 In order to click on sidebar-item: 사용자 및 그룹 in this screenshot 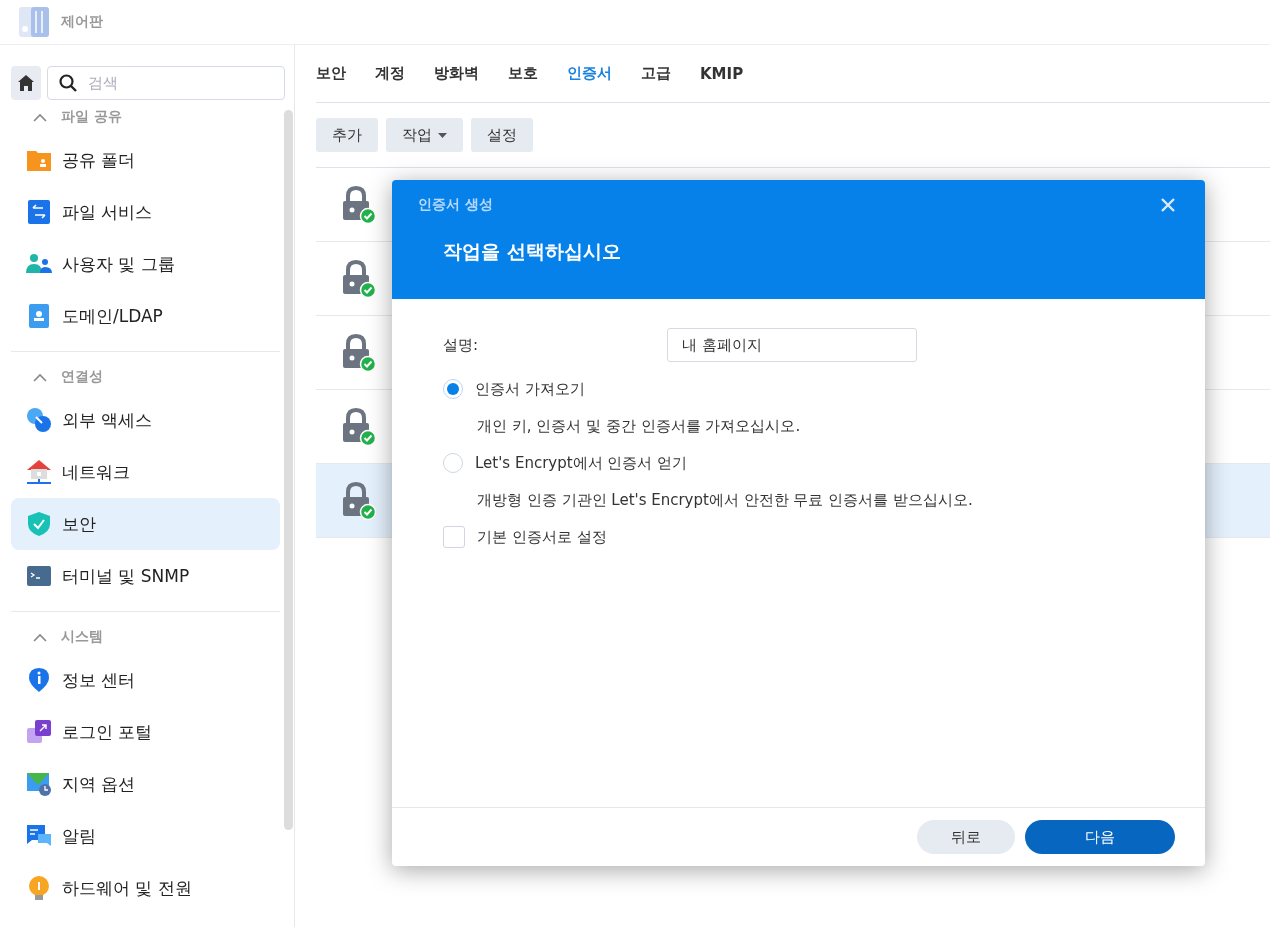, I will do `click(145, 264)`.